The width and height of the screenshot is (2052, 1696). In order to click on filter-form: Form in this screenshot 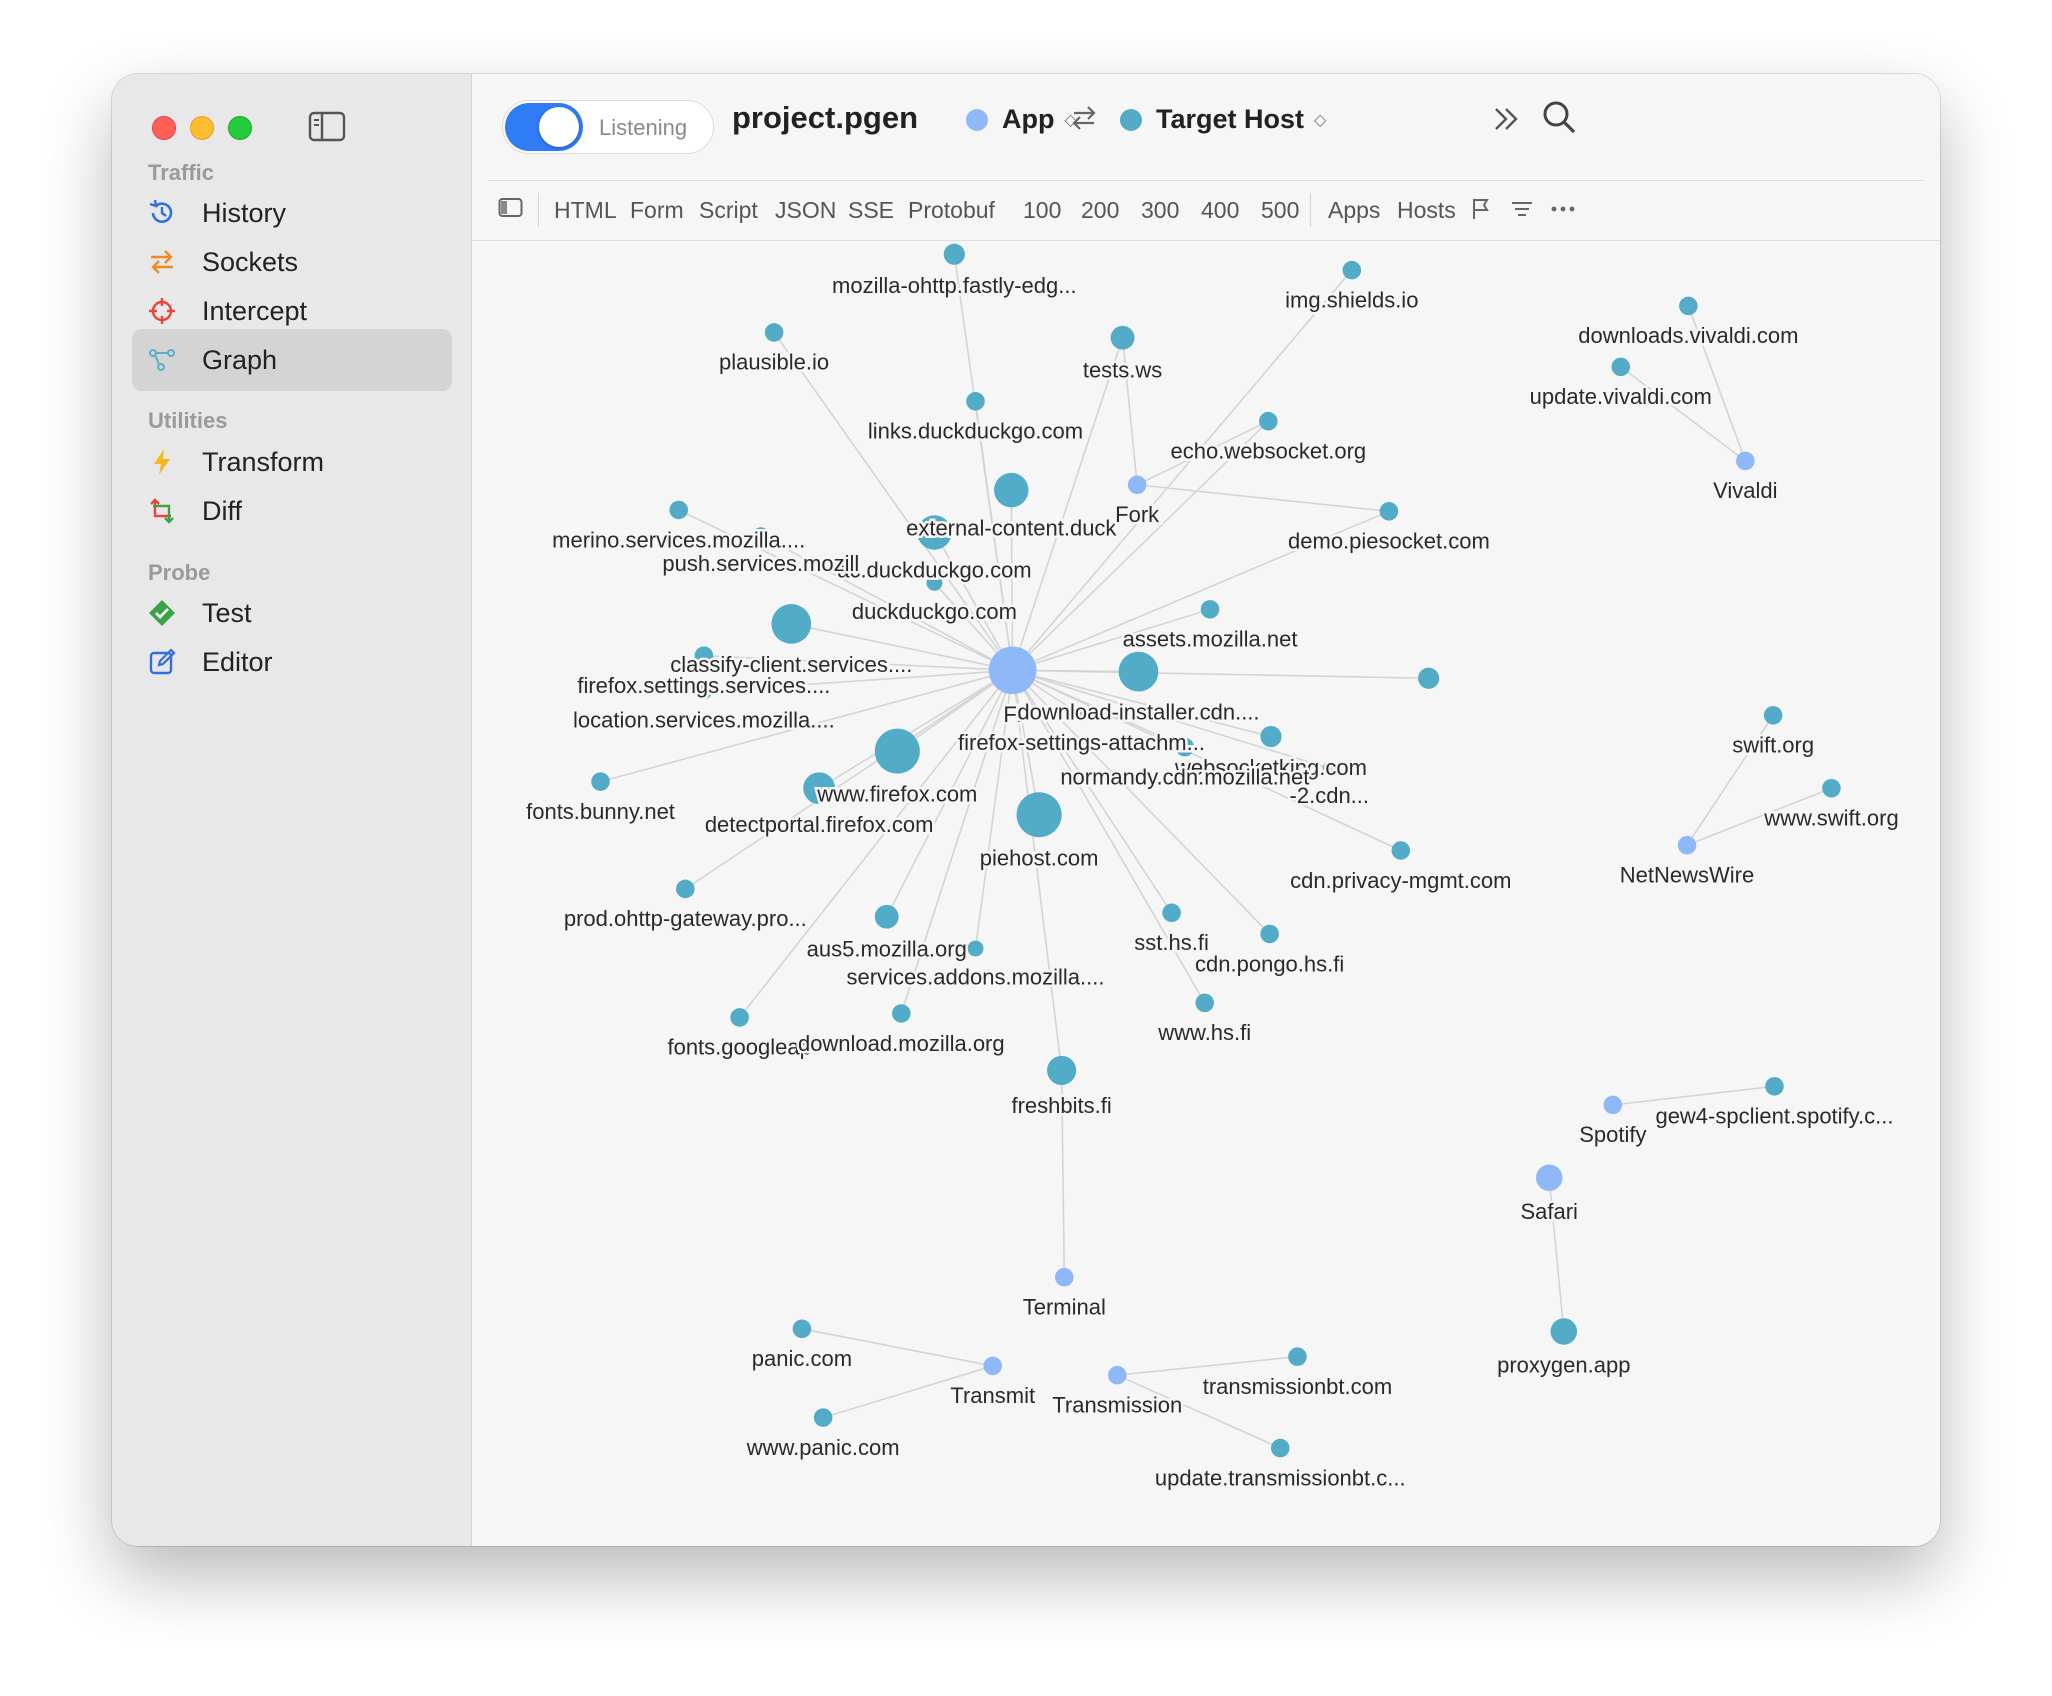, I will do `click(657, 210)`.